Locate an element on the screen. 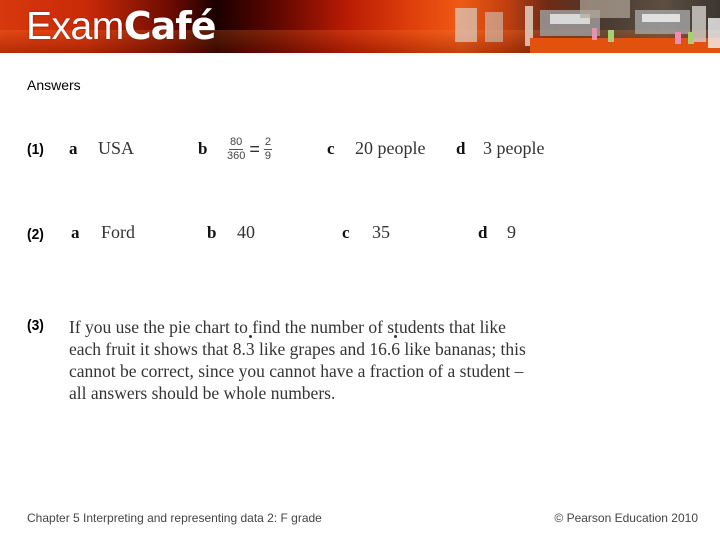 This screenshot has height=540, width=720. q3-line-2-mid: like grapes and is located at coordinates (312, 349).